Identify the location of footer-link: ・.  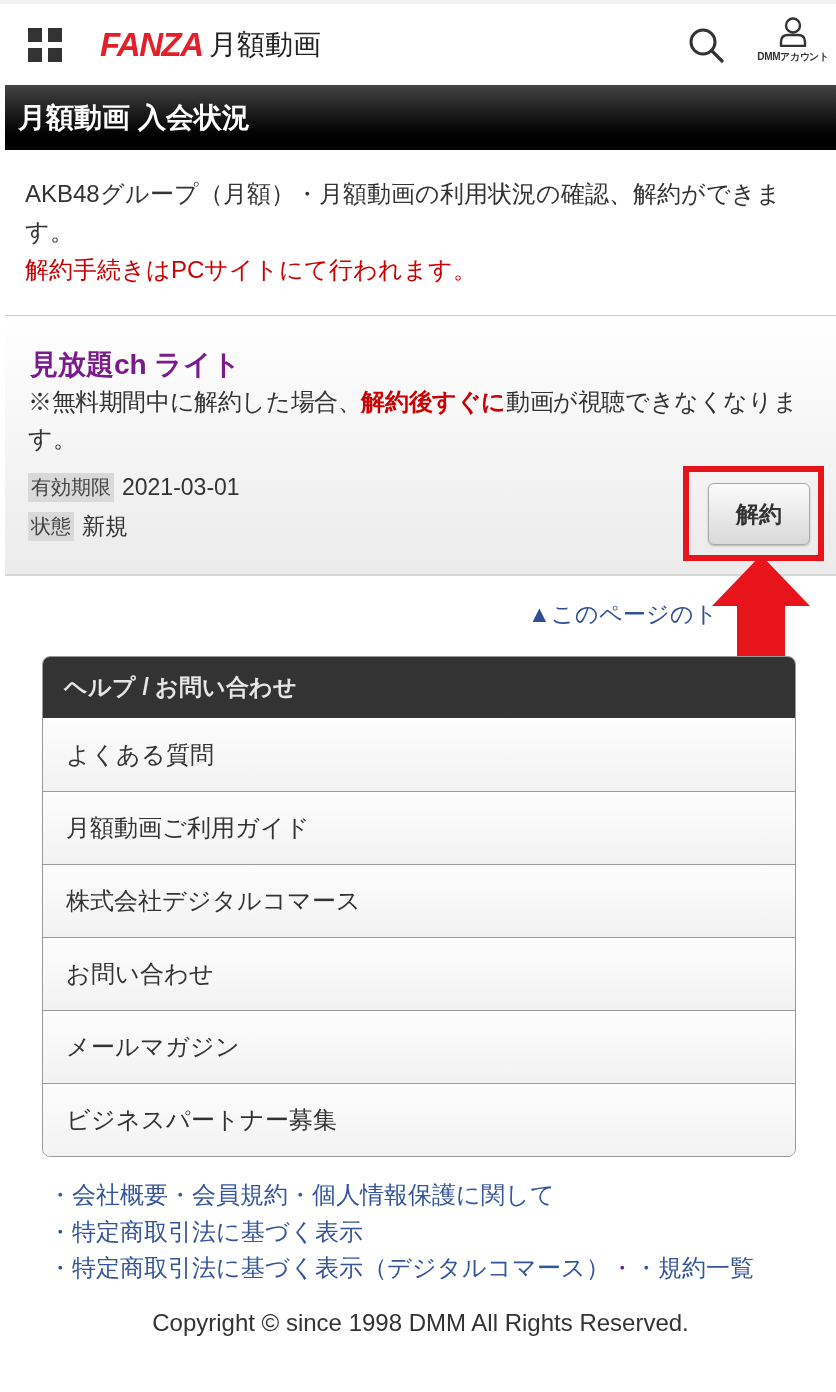
(622, 1268).